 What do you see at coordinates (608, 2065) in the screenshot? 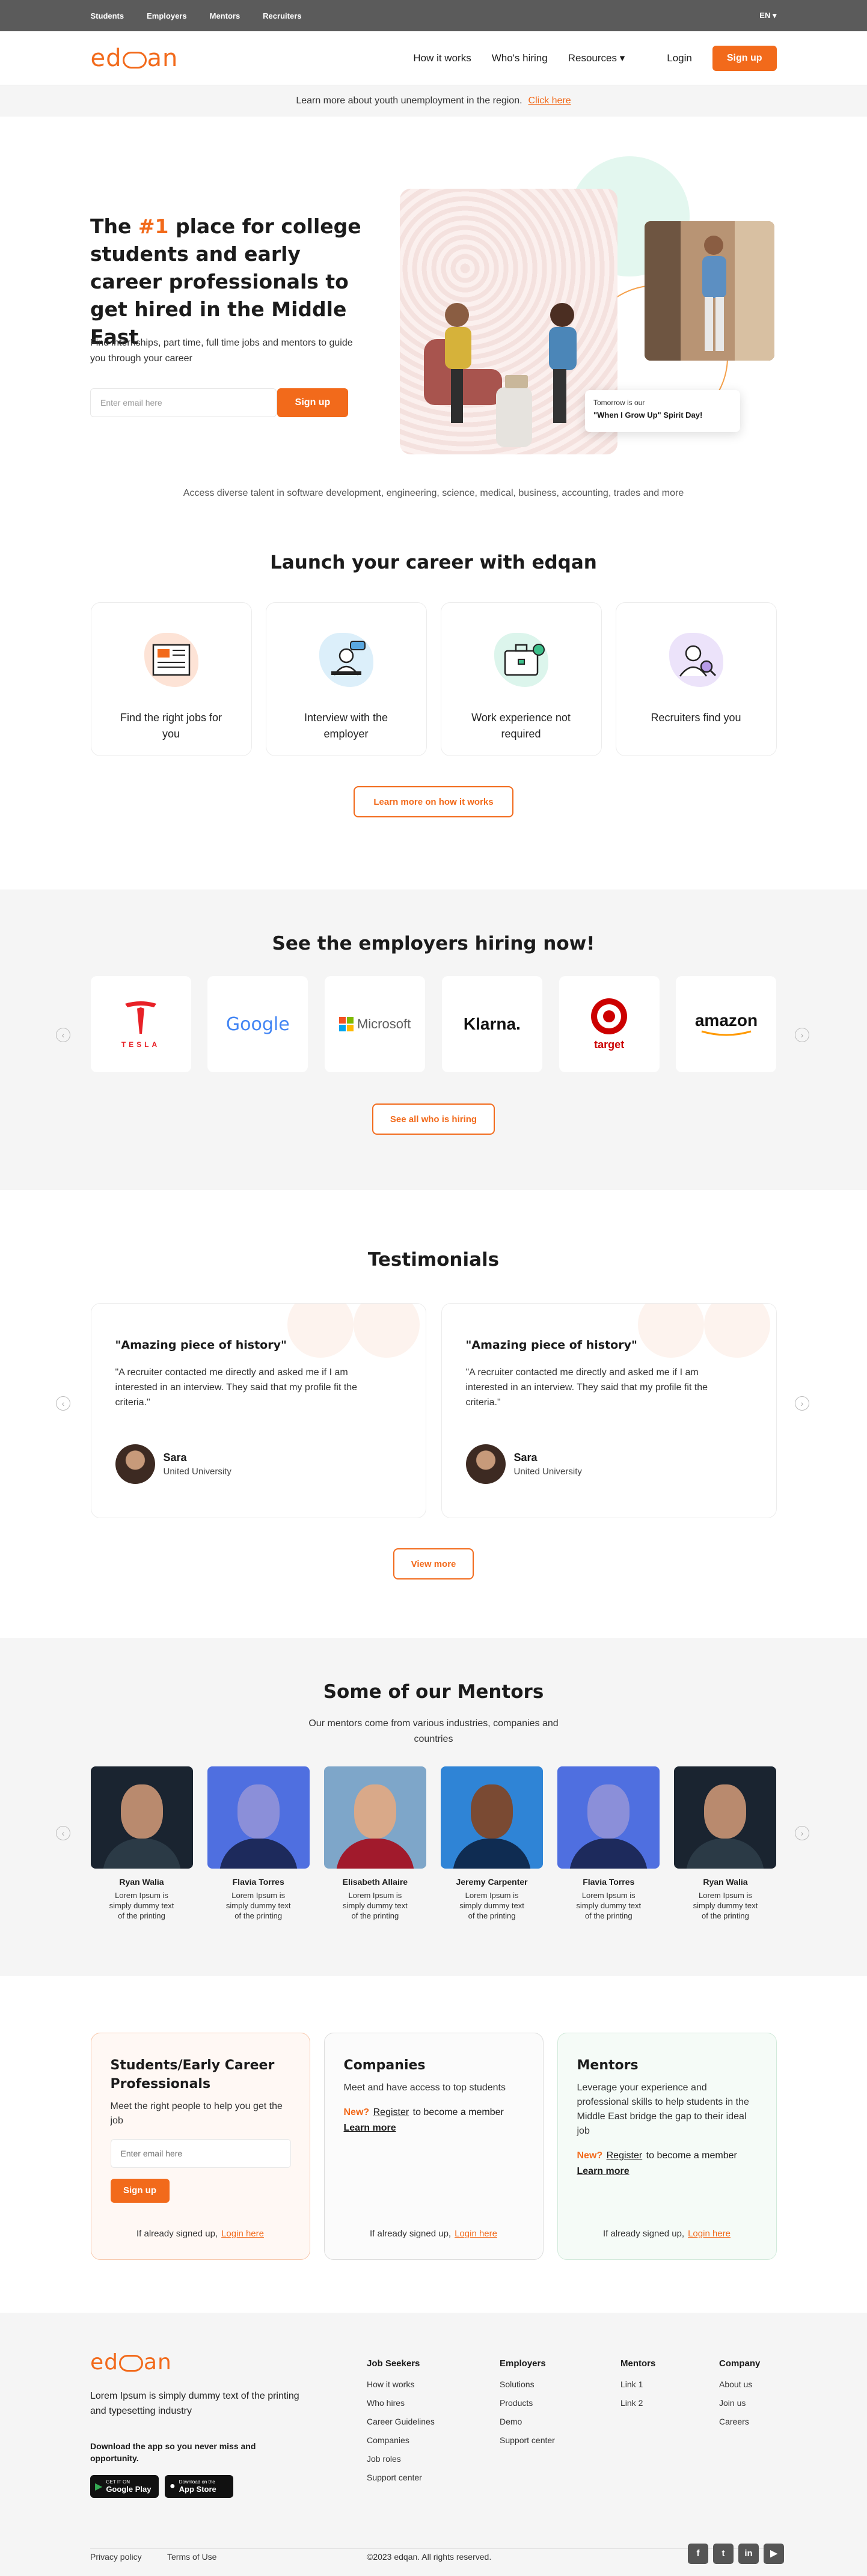
I see `mentors-card-title: Mentors` at bounding box center [608, 2065].